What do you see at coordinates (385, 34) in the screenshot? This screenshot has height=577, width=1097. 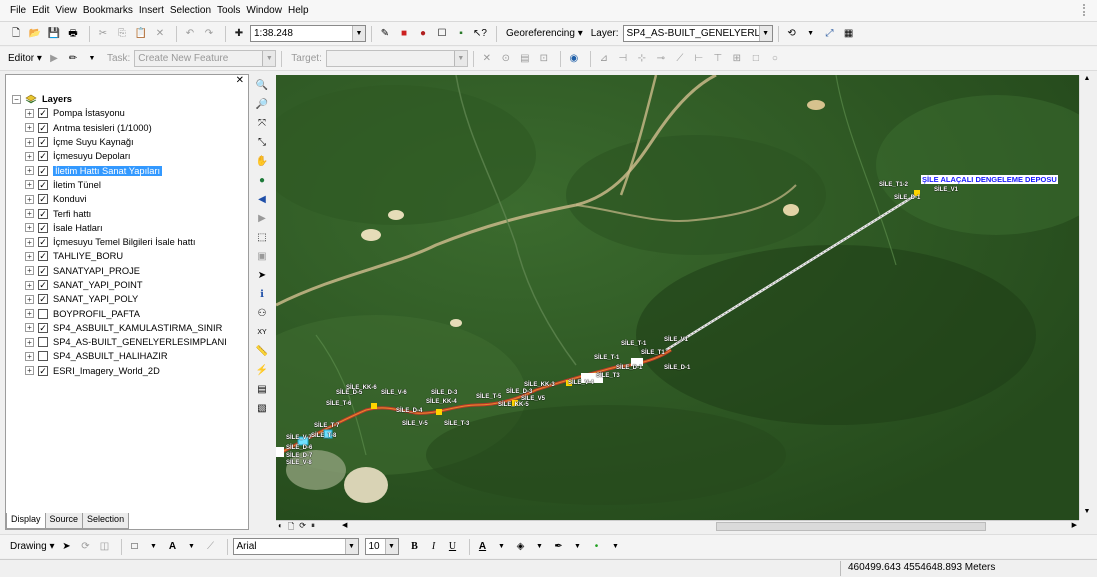 I see `editor-toolbar-icon: ✎` at bounding box center [385, 34].